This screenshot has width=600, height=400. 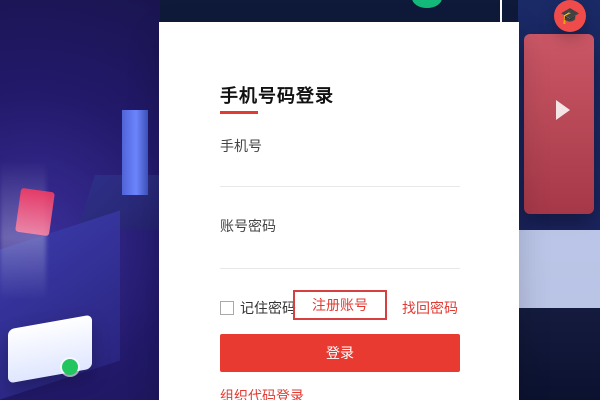 What do you see at coordinates (340, 186) in the screenshot?
I see `phone-underline` at bounding box center [340, 186].